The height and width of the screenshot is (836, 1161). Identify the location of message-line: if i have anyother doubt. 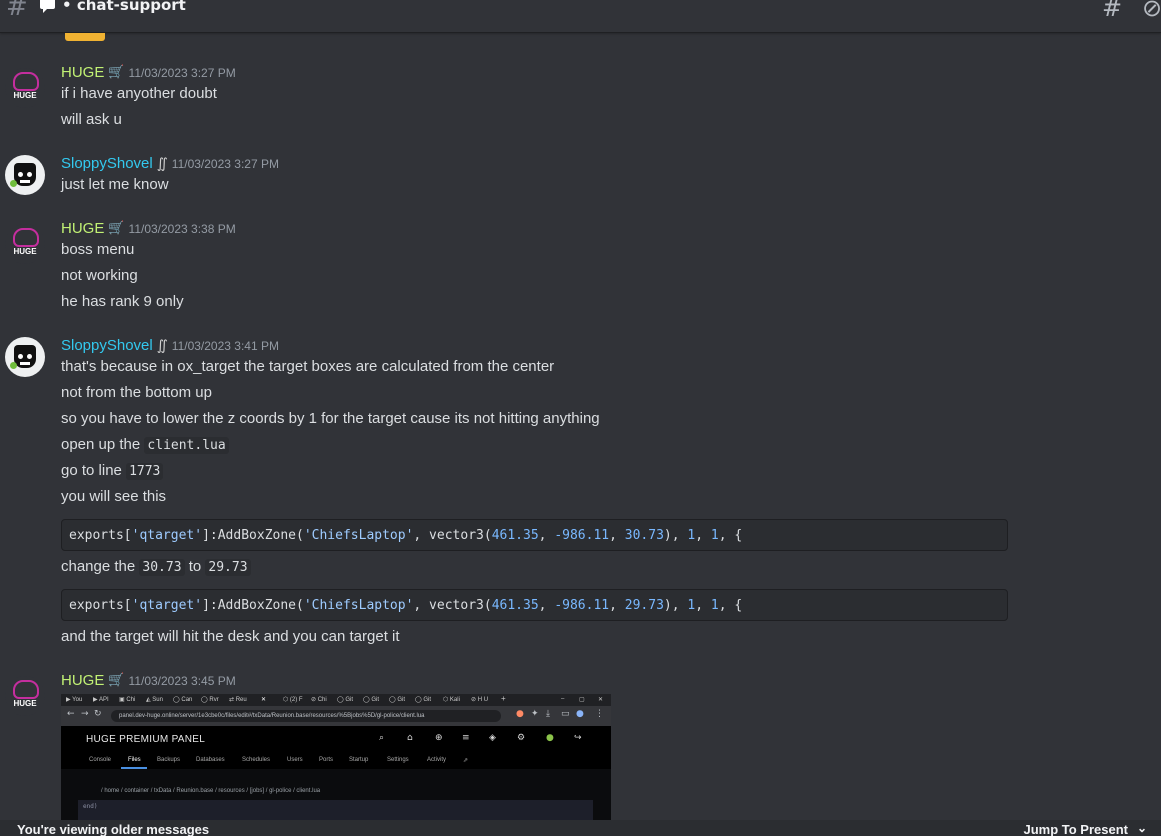
(139, 93).